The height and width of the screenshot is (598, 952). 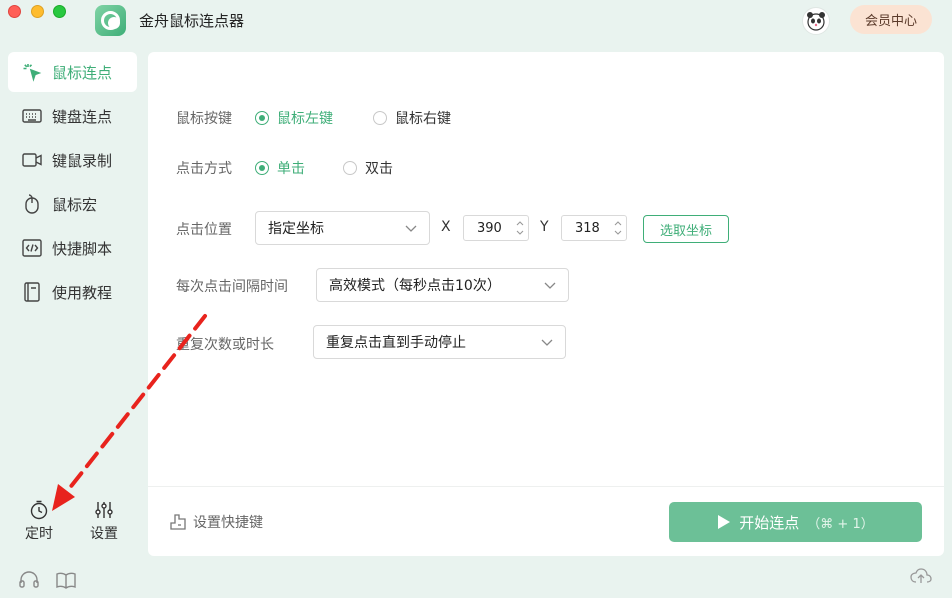 What do you see at coordinates (204, 119) in the screenshot?
I see `mouse-button-label: 鼠标按键` at bounding box center [204, 119].